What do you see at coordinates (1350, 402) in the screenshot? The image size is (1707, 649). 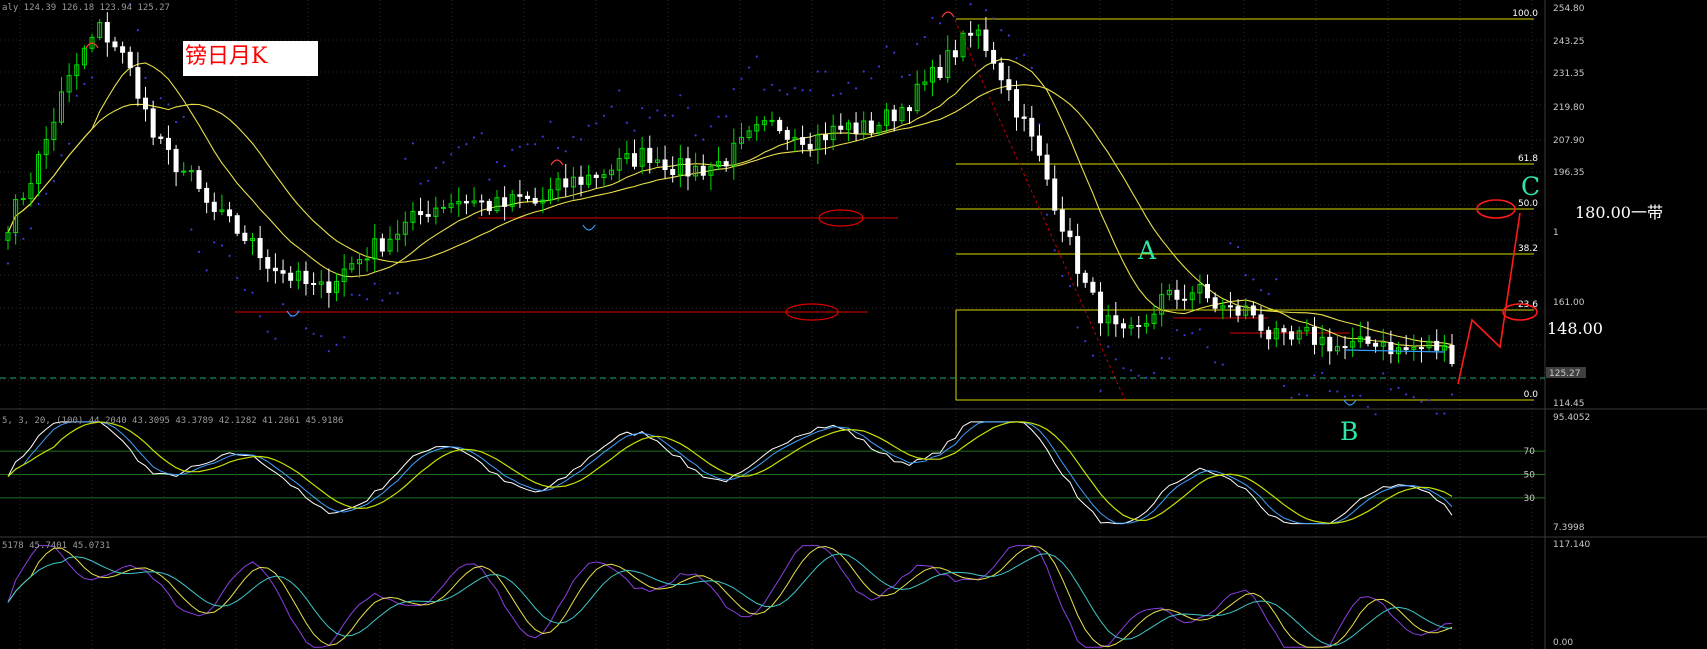 I see `fractal-marker` at bounding box center [1350, 402].